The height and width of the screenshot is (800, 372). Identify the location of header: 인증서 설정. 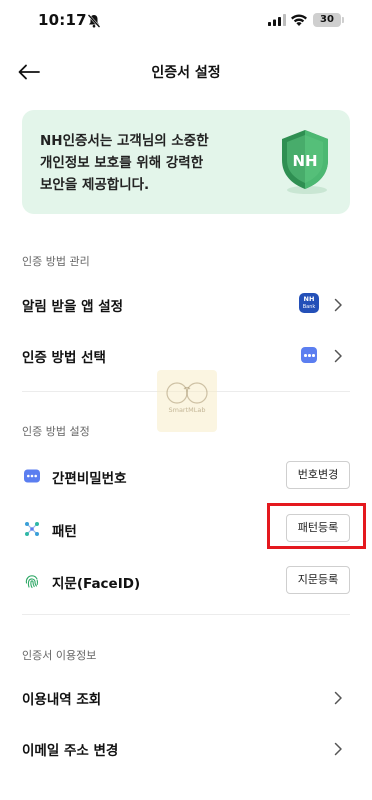
(186, 72).